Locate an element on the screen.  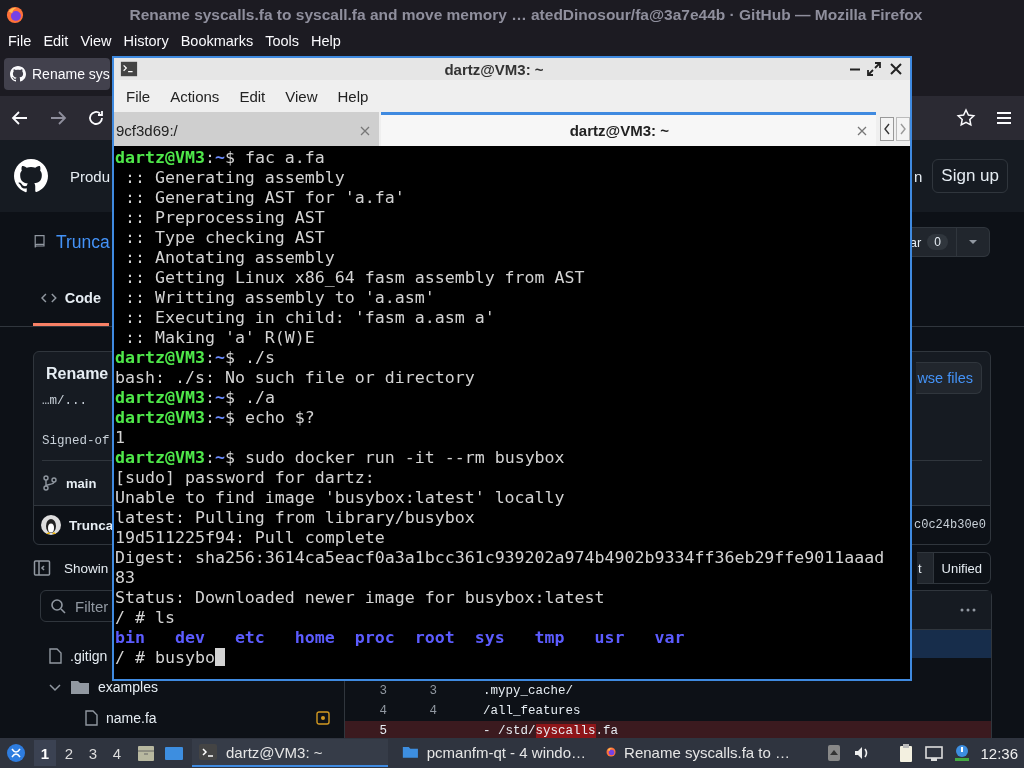
code-line: /all_features is located at coordinates (531, 711).